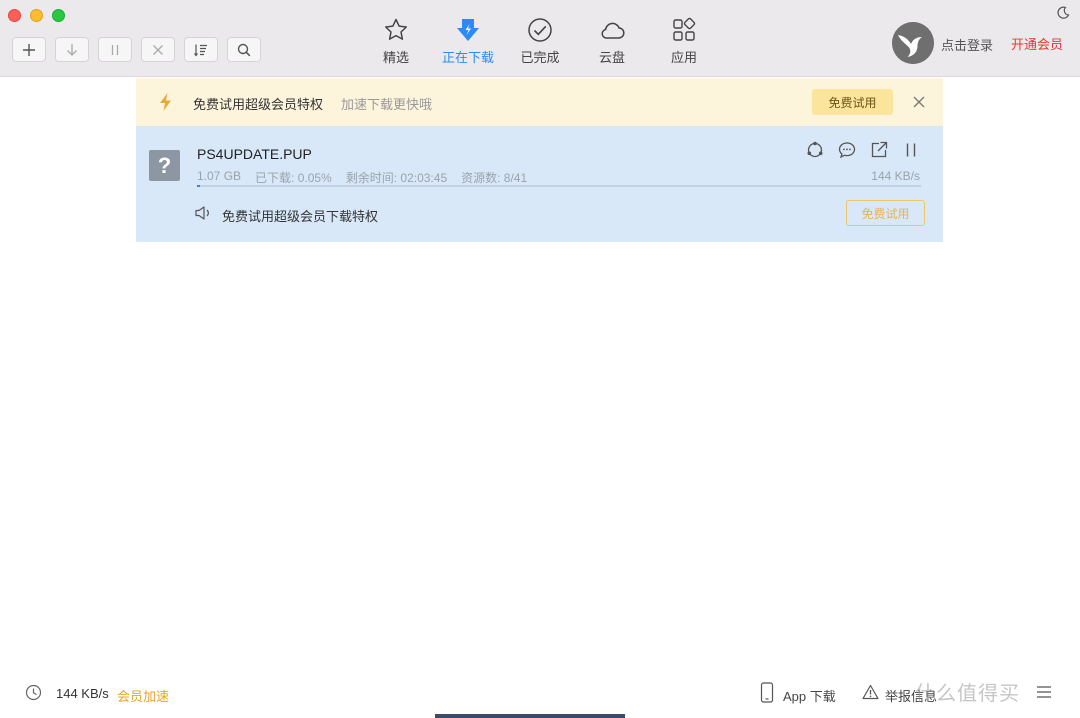 The height and width of the screenshot is (718, 1080). Describe the element at coordinates (396, 178) in the screenshot. I see `time-remaining: 剩余时间: 02:03:45` at that location.